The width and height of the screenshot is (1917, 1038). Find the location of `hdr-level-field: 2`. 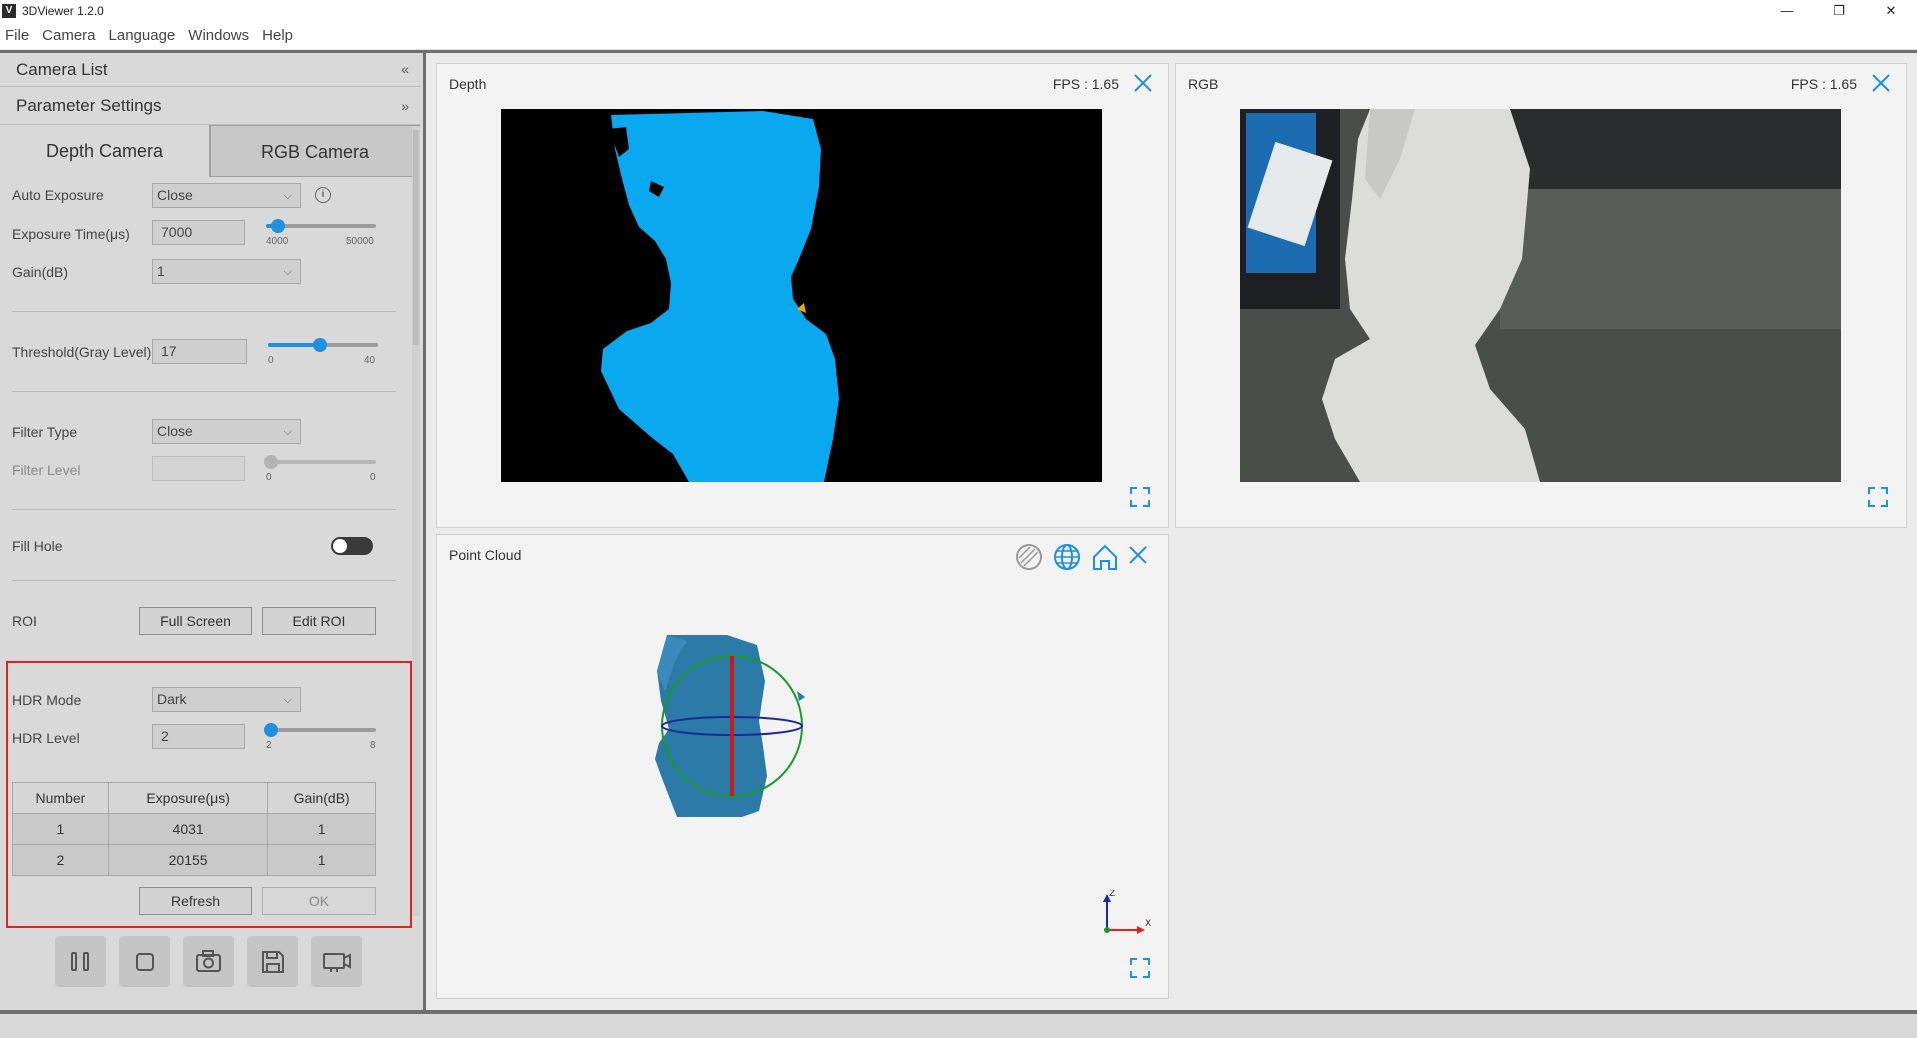

hdr-level-field: 2 is located at coordinates (198, 736).